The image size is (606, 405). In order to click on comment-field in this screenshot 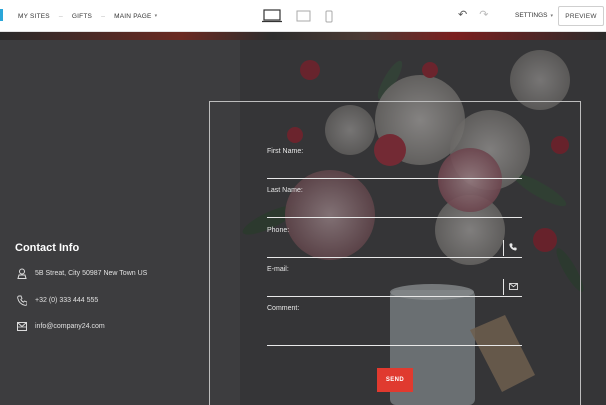, I will do `click(394, 345)`.